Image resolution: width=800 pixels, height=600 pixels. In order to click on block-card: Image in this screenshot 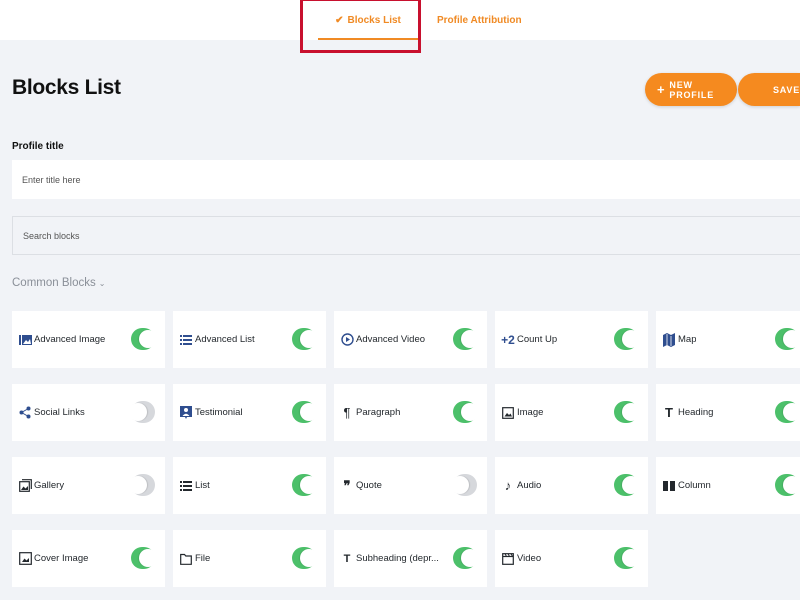, I will do `click(571, 412)`.